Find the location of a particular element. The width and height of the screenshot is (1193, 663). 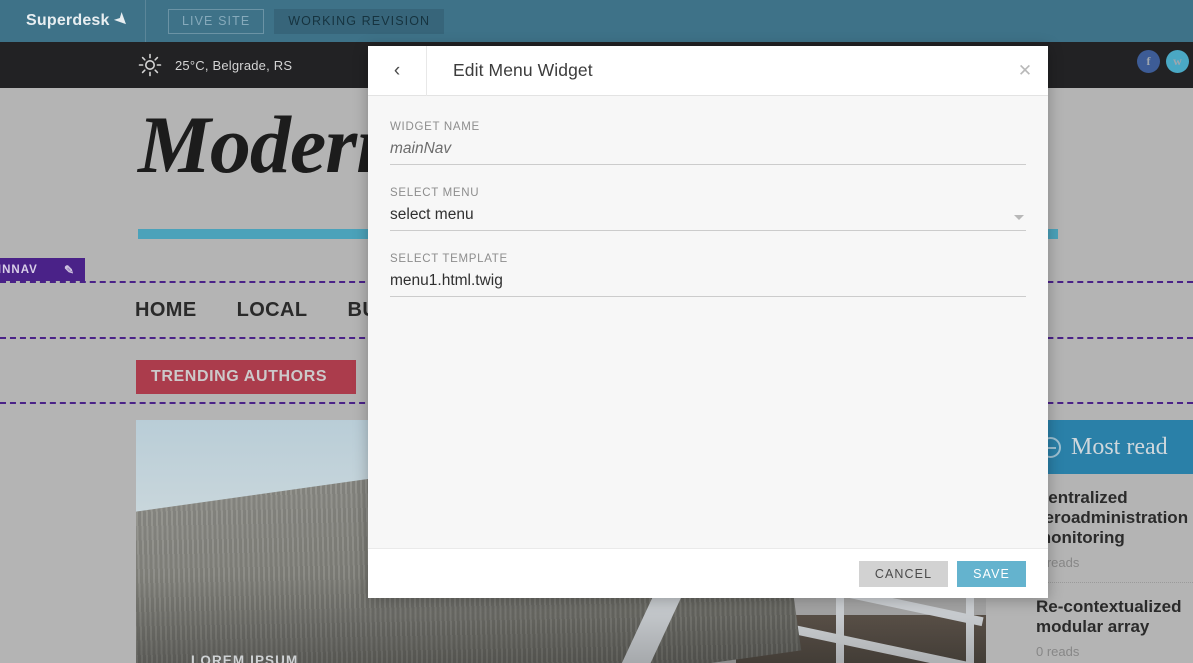

select-menu-value: select menu is located at coordinates (432, 214).